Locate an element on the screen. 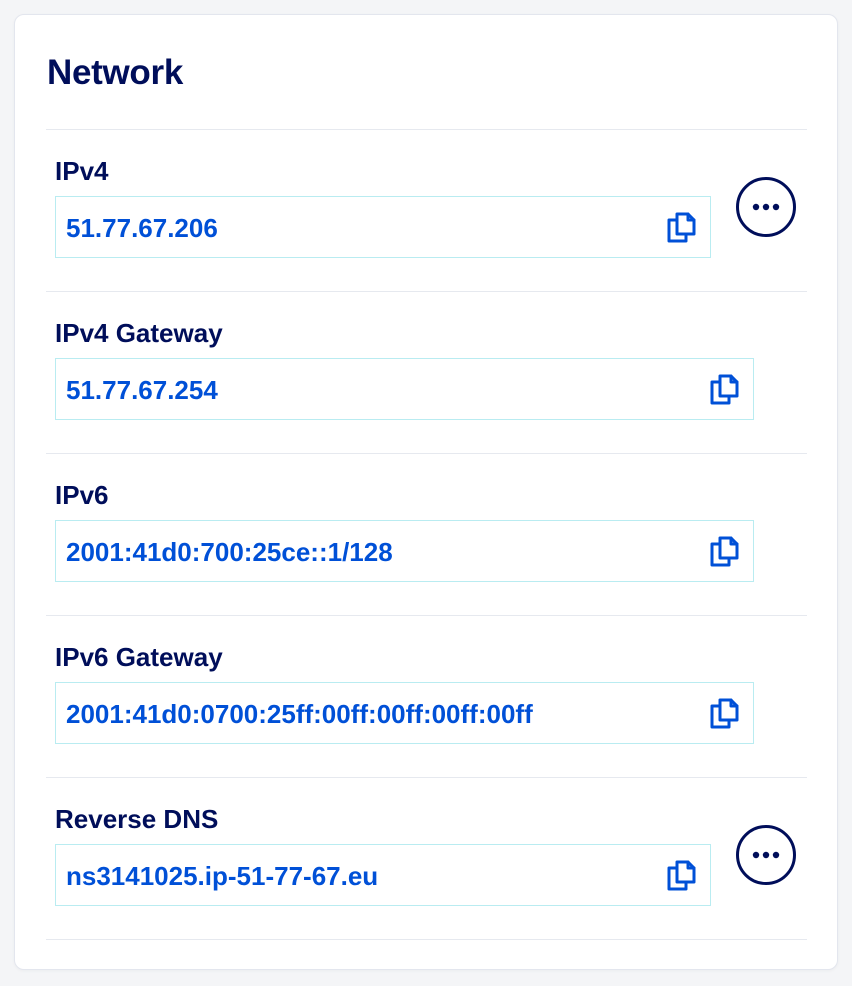  ipv4-more-button is located at coordinates (766, 207).